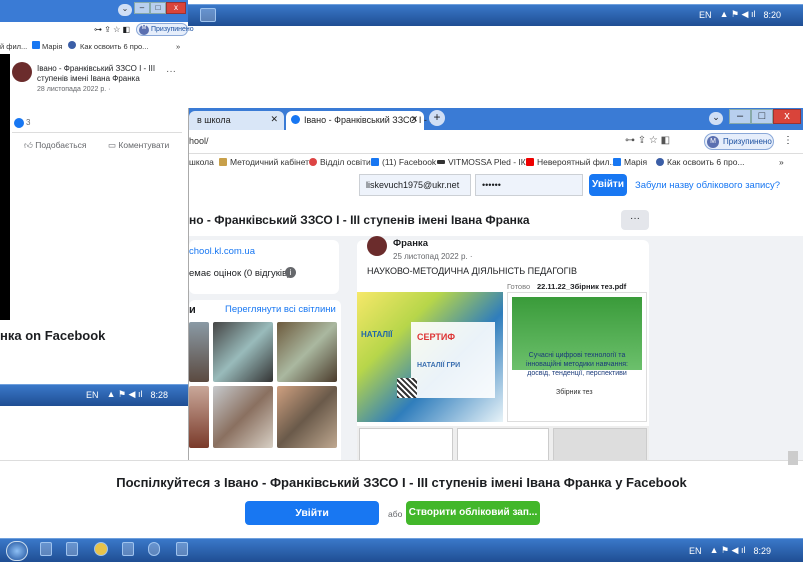 The height and width of the screenshot is (562, 803). What do you see at coordinates (495, 15) in the screenshot?
I see `taskbar-top: EN ▲ ⚑ ◀ ıl 8:20` at bounding box center [495, 15].